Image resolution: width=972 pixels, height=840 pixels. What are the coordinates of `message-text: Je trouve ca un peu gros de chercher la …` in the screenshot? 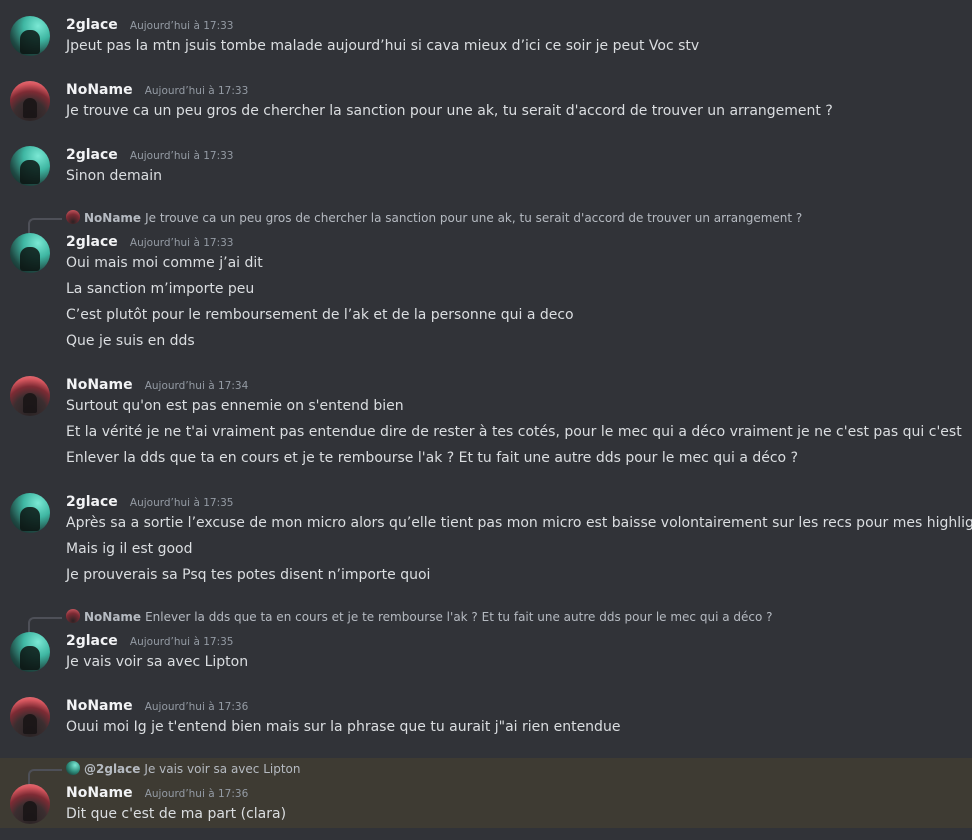 It's located at (449, 111).